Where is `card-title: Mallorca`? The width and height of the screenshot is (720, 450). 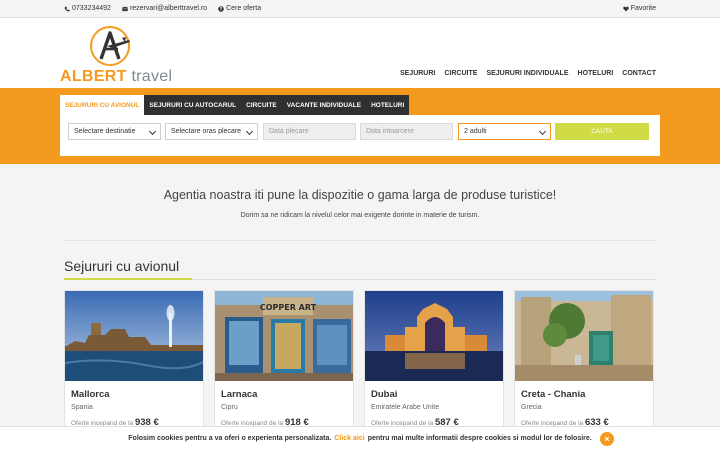
card-title: Mallorca is located at coordinates (90, 394).